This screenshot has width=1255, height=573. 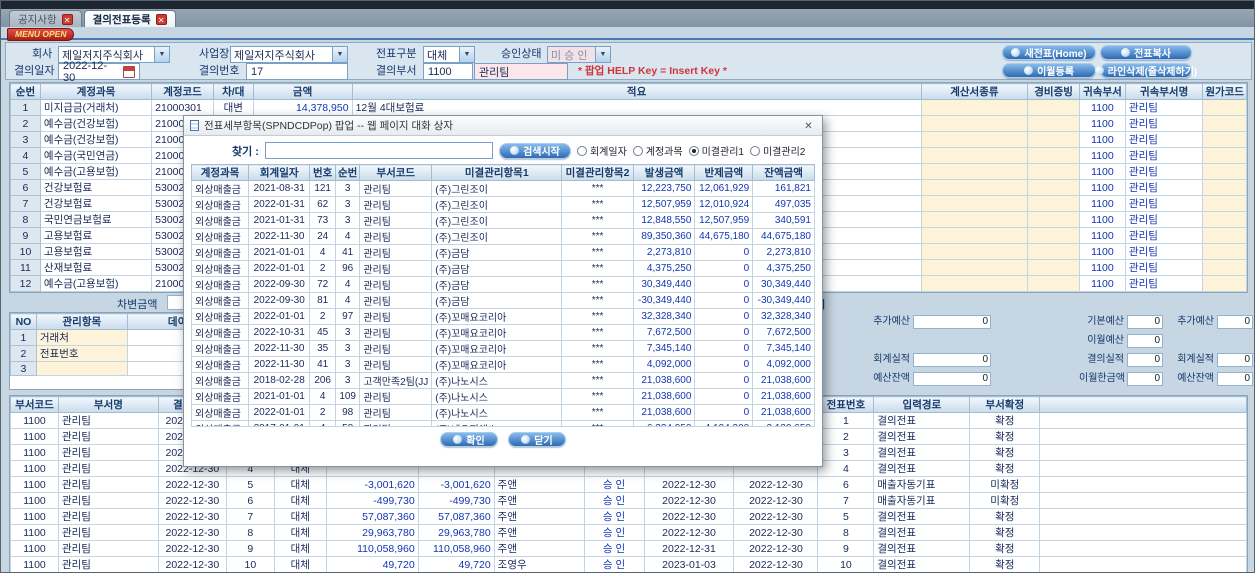 I want to click on cell: 2023-01-03, so click(x=689, y=564).